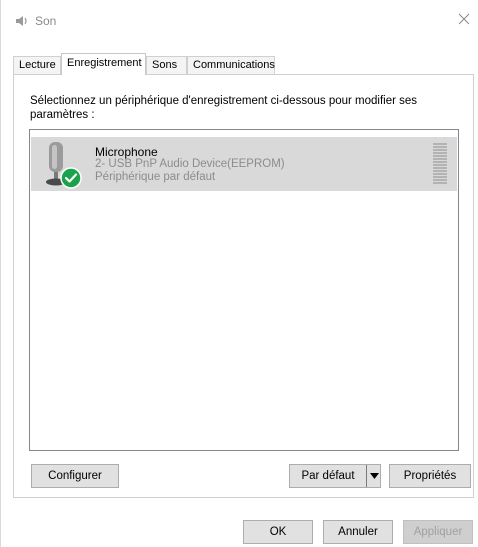 Image resolution: width=478 pixels, height=547 pixels. What do you see at coordinates (231, 65) in the screenshot?
I see `tab-communications: Communications` at bounding box center [231, 65].